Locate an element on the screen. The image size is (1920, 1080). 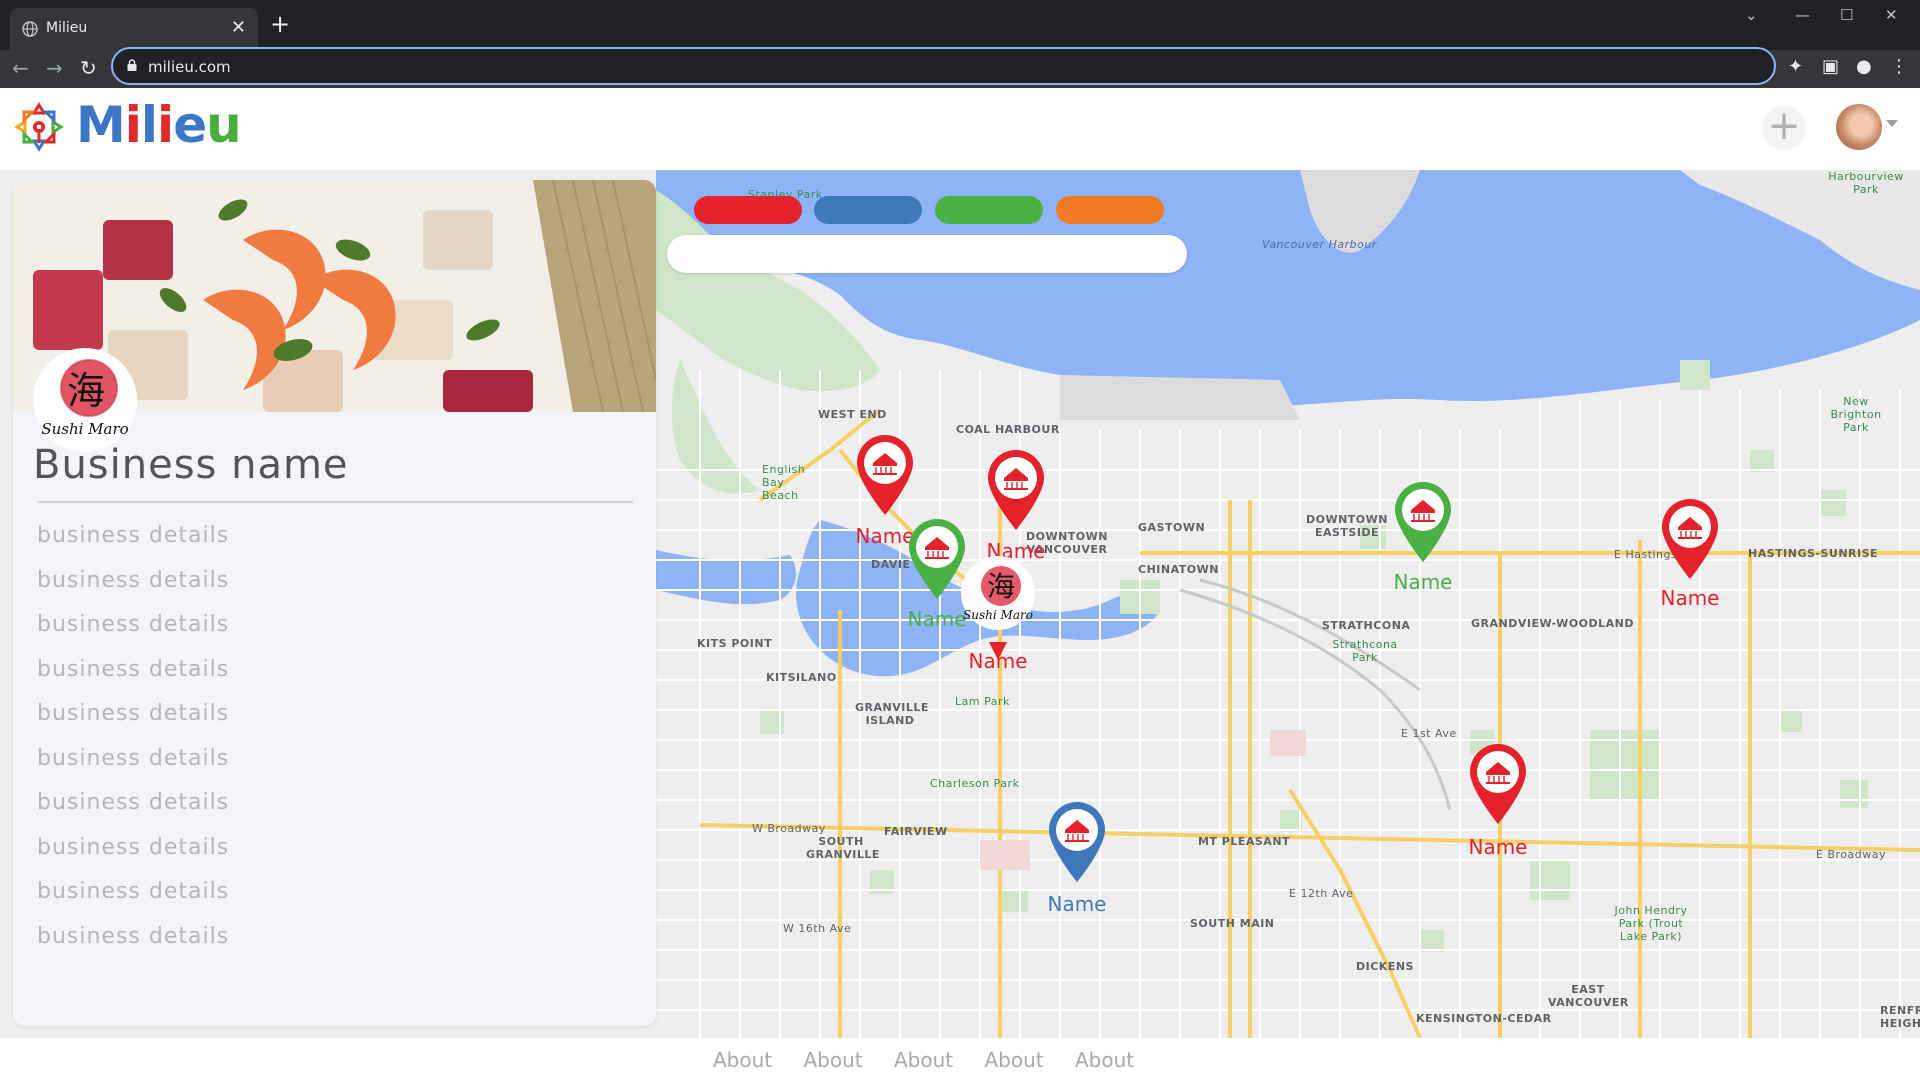
sidepanel-icon: ▣ is located at coordinates (1830, 66).